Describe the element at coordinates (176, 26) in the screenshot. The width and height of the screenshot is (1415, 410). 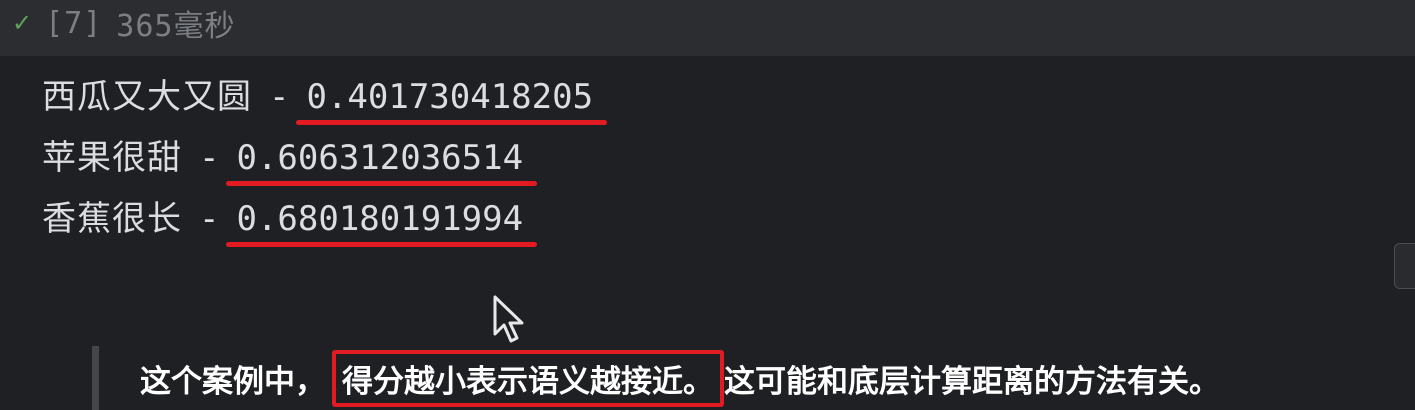
I see `execution-duration: 365毫秒` at that location.